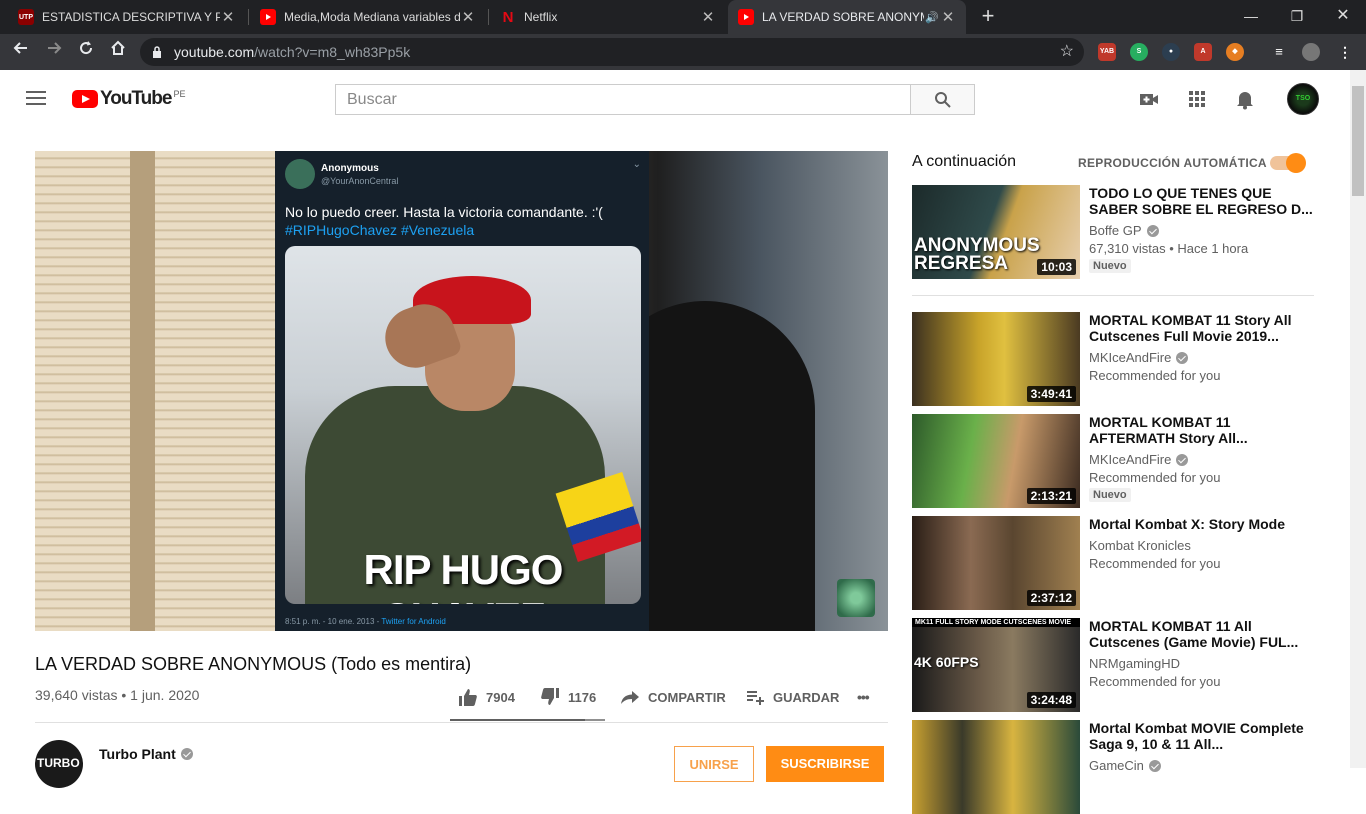  Describe the element at coordinates (155, 391) in the screenshot. I see `video-background-blinds` at that location.